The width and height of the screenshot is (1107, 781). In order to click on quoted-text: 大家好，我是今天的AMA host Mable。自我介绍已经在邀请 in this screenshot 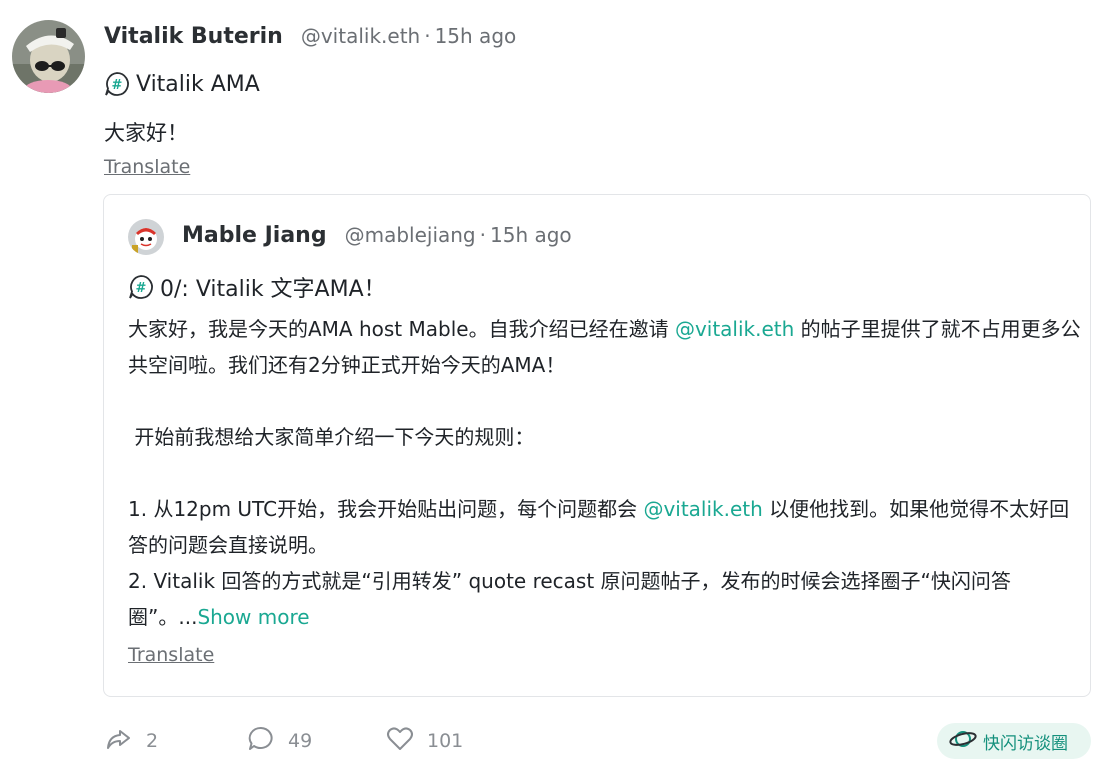, I will do `click(401, 329)`.